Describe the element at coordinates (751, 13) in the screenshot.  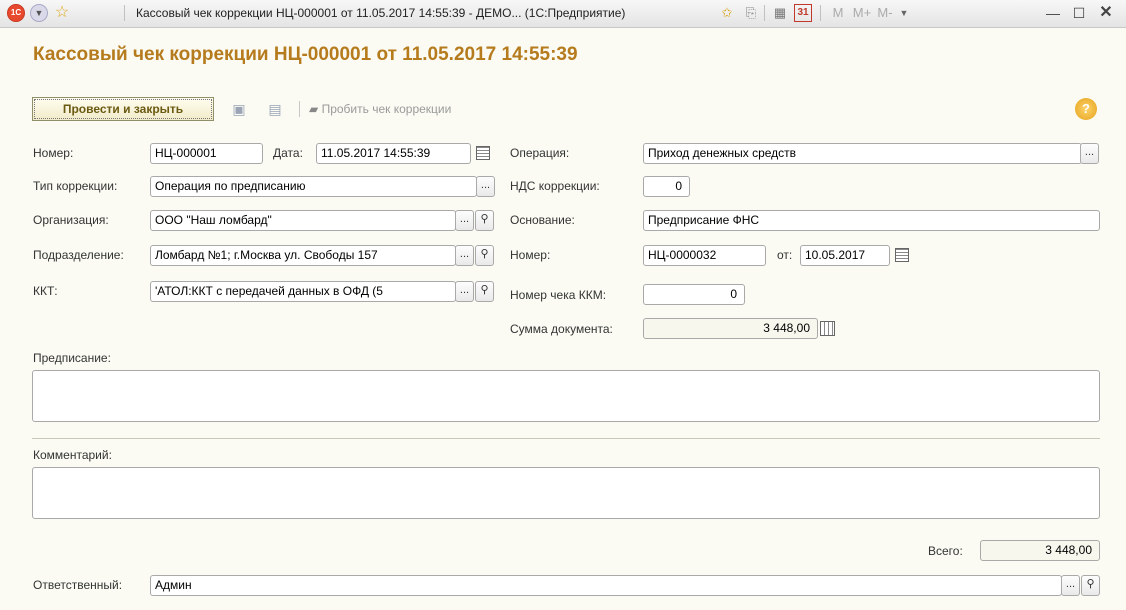
I see `link-icon: ⎘` at that location.